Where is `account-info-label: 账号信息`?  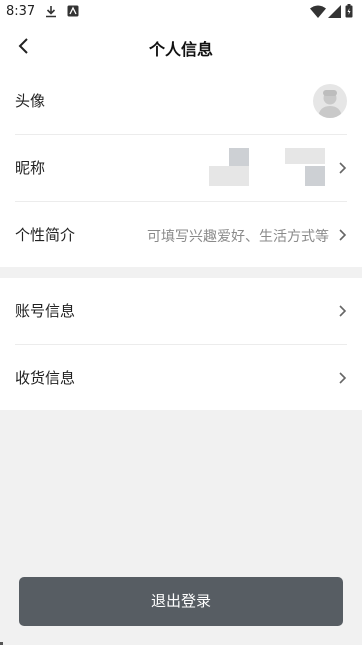
account-info-label: 账号信息 is located at coordinates (45, 311).